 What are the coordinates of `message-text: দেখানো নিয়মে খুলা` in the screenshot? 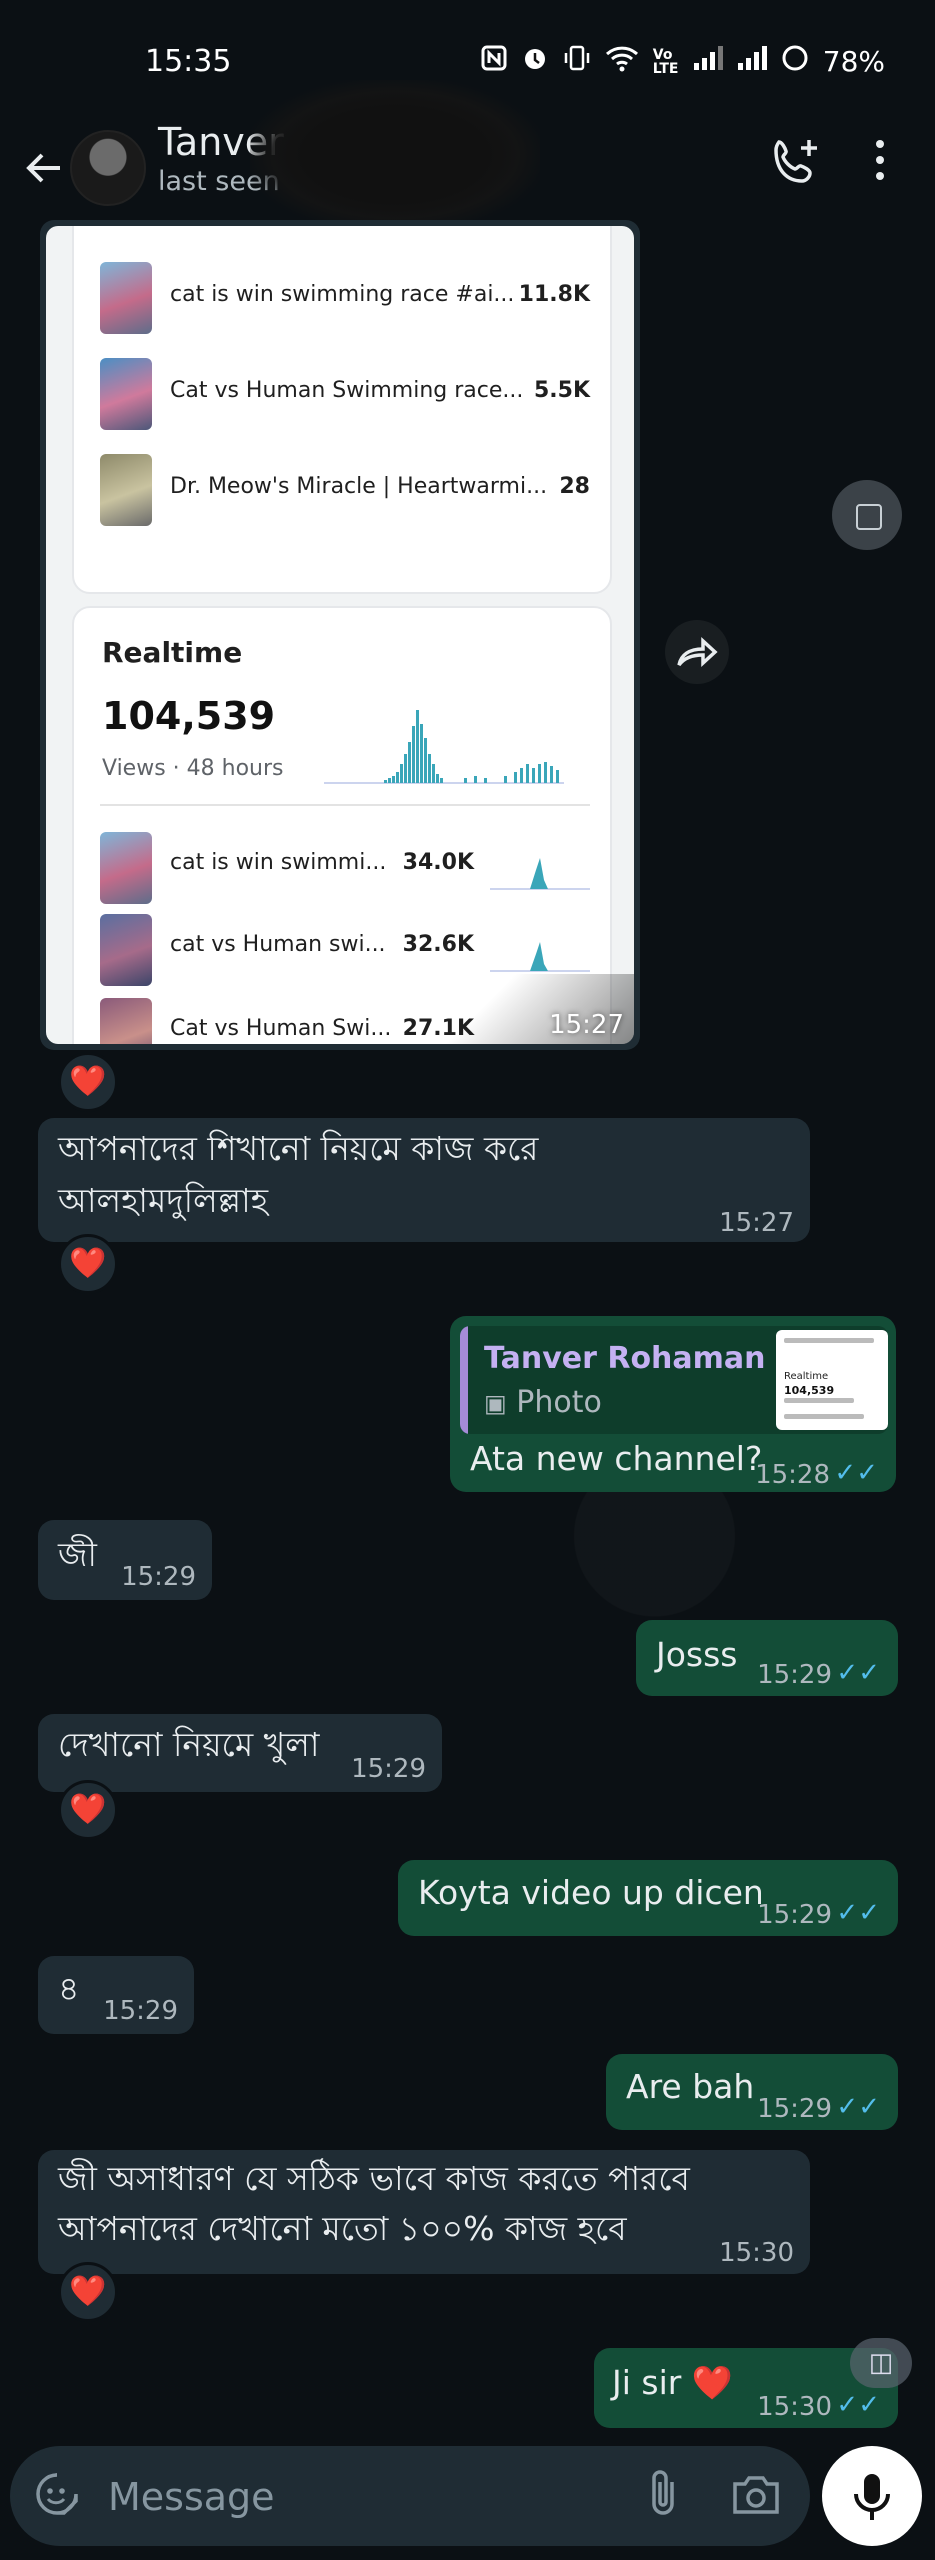 It's located at (189, 1744).